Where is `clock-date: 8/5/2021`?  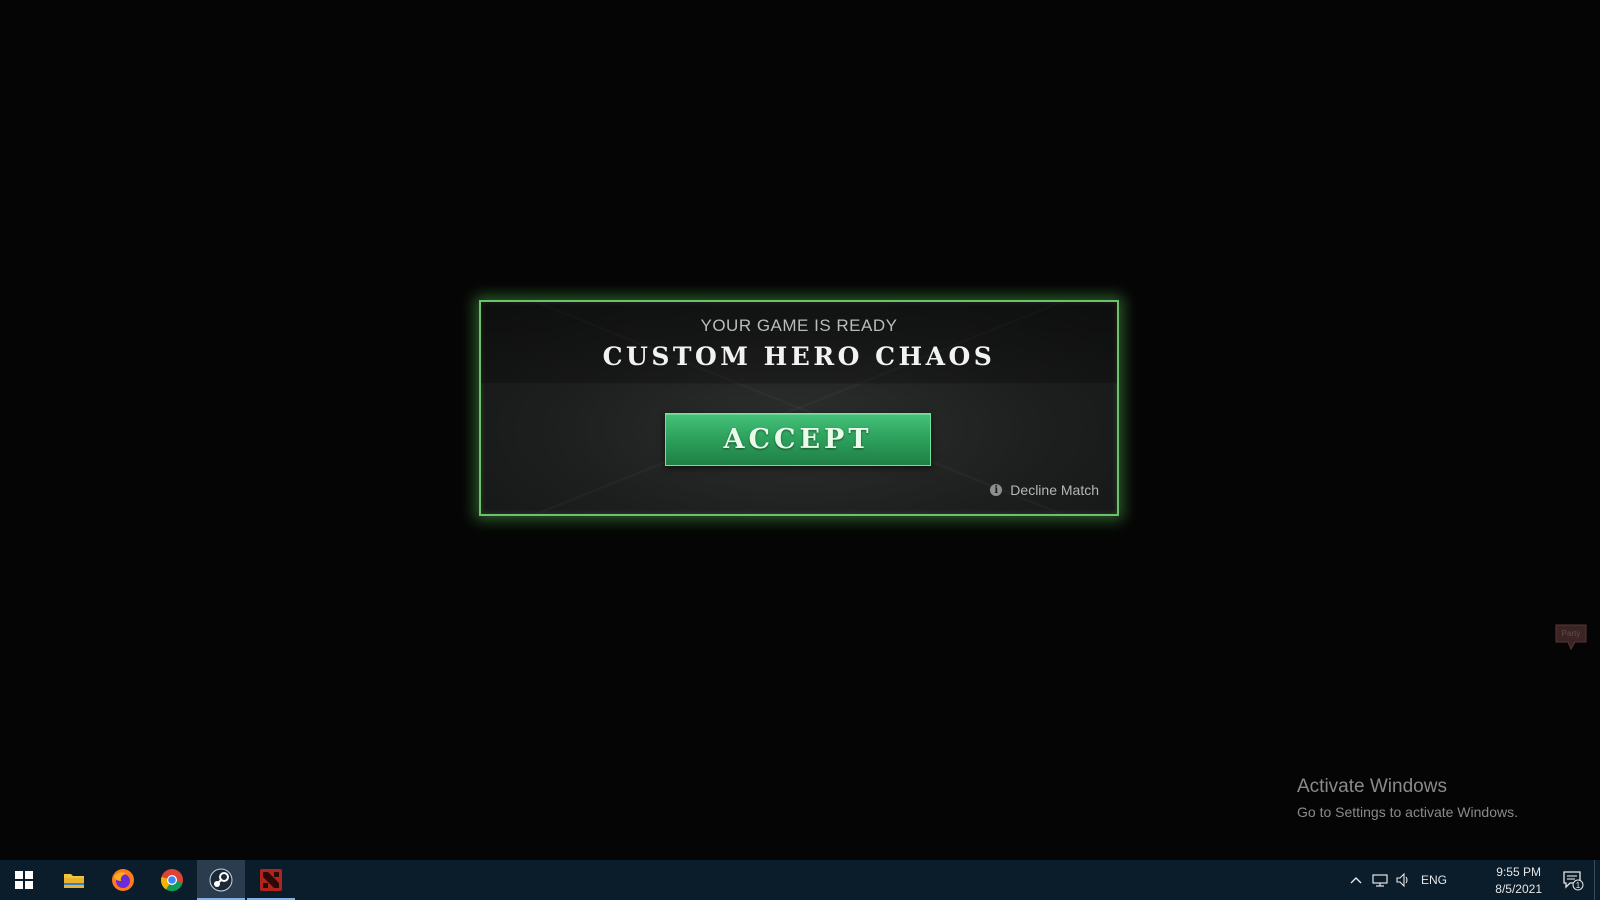 clock-date: 8/5/2021 is located at coordinates (1518, 889).